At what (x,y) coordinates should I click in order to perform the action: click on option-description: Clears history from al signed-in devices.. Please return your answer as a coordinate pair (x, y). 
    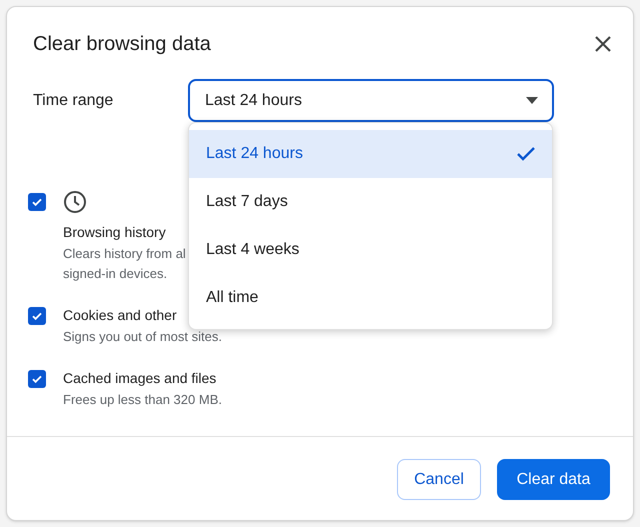
    Looking at the image, I should click on (124, 264).